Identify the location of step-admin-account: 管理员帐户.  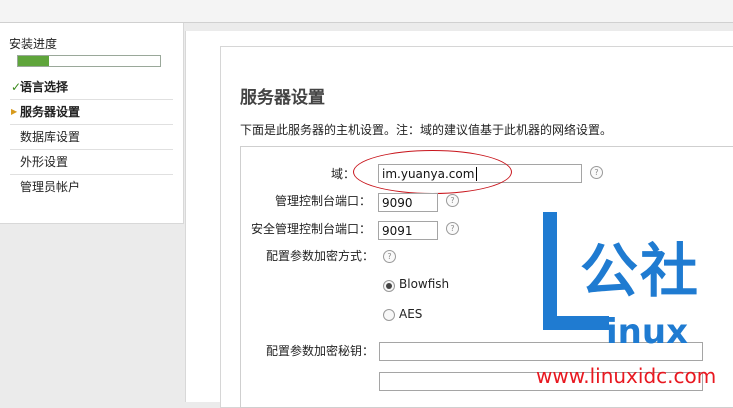
(91, 187).